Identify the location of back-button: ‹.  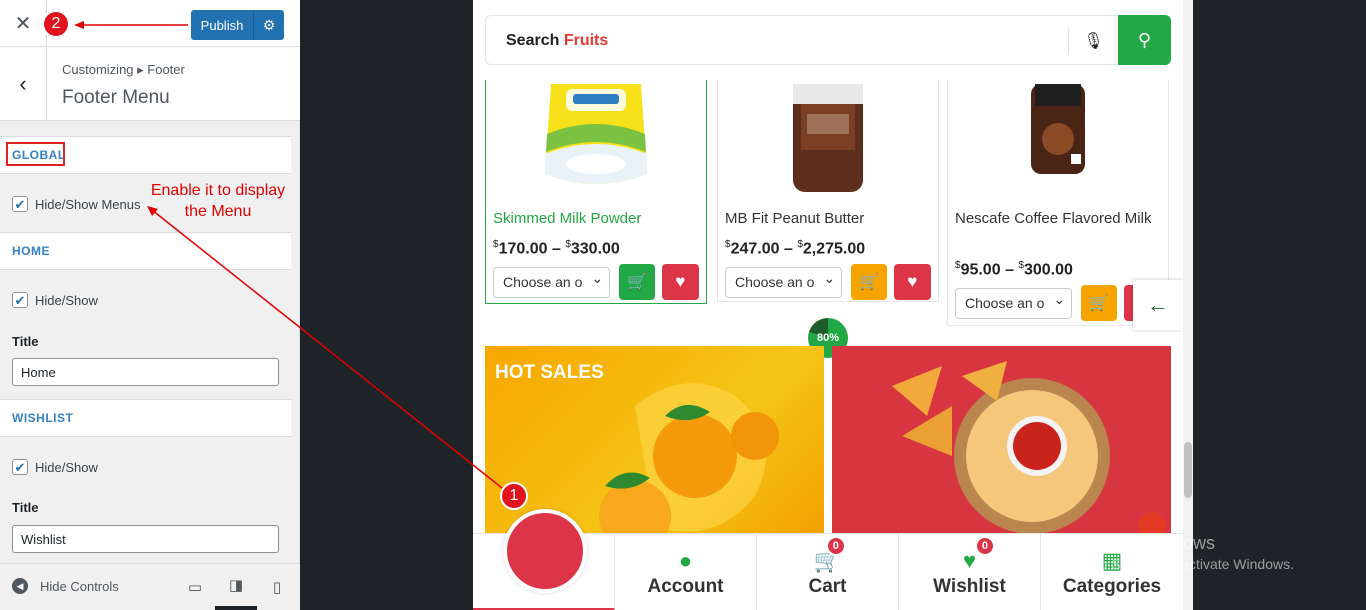
(23, 83).